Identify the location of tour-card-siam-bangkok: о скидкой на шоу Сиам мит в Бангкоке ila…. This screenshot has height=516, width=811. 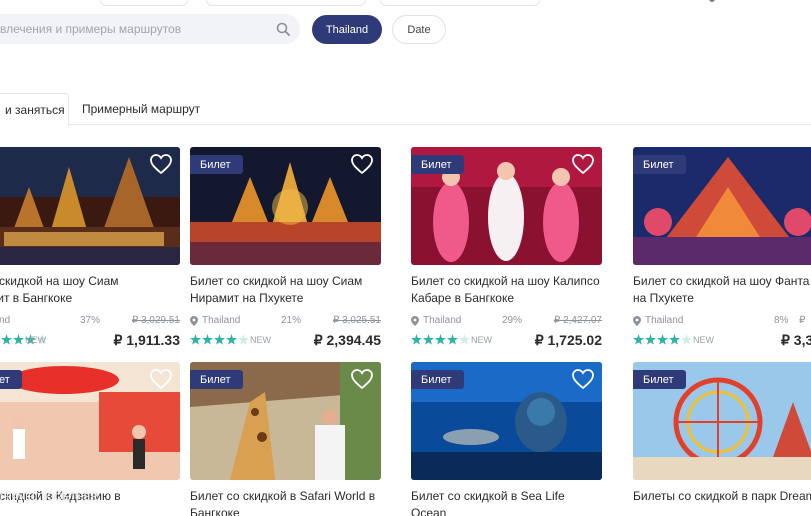
(90, 248).